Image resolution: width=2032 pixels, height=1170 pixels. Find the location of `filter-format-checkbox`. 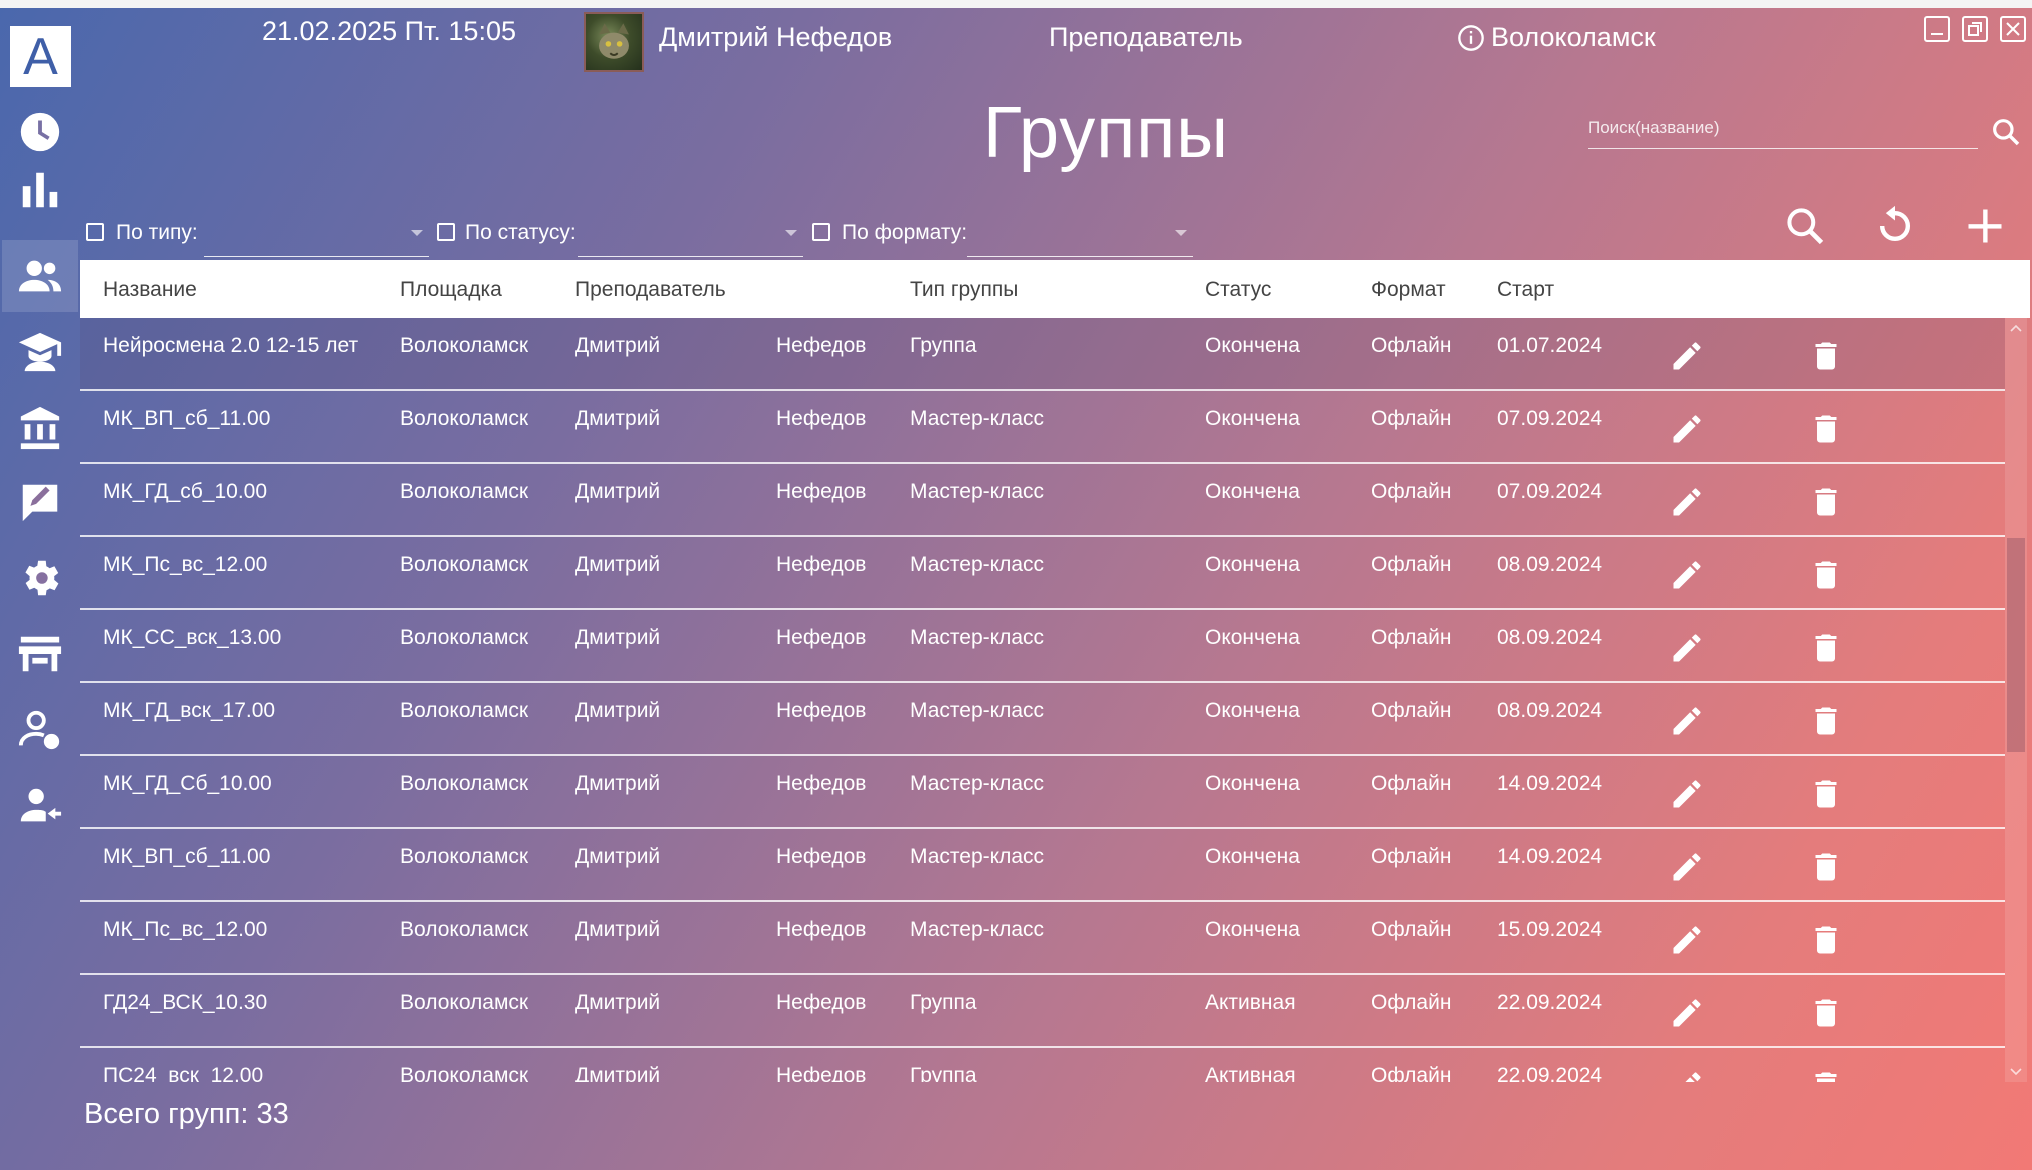

filter-format-checkbox is located at coordinates (821, 232).